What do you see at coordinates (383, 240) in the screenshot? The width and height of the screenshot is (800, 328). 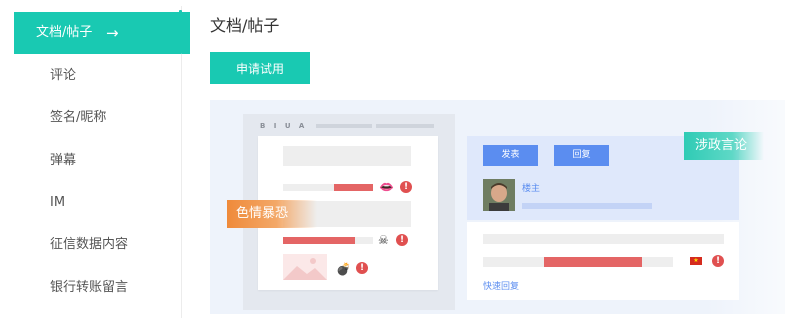 I see `skull-icon: ☠` at bounding box center [383, 240].